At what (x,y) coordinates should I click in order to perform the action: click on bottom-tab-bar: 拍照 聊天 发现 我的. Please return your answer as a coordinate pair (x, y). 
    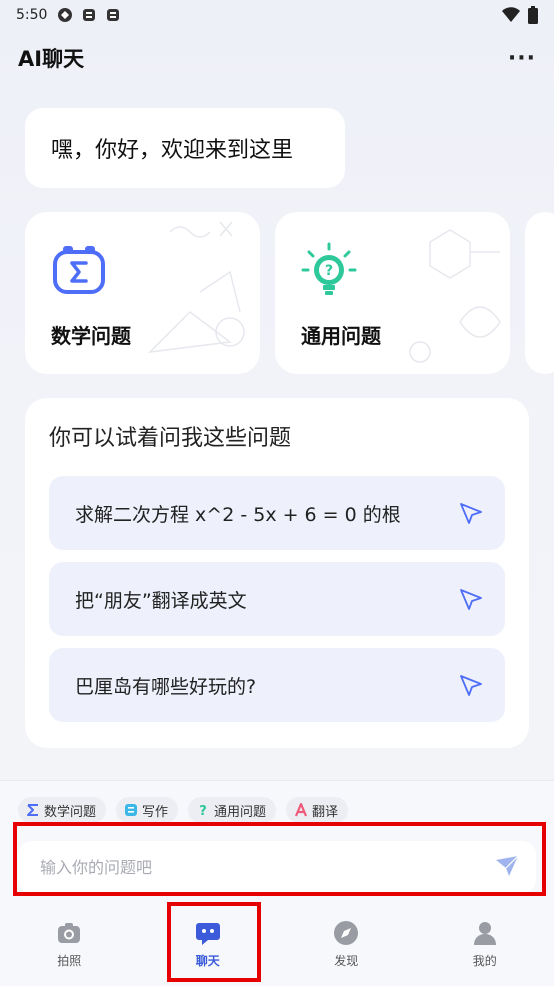
    Looking at the image, I should click on (277, 945).